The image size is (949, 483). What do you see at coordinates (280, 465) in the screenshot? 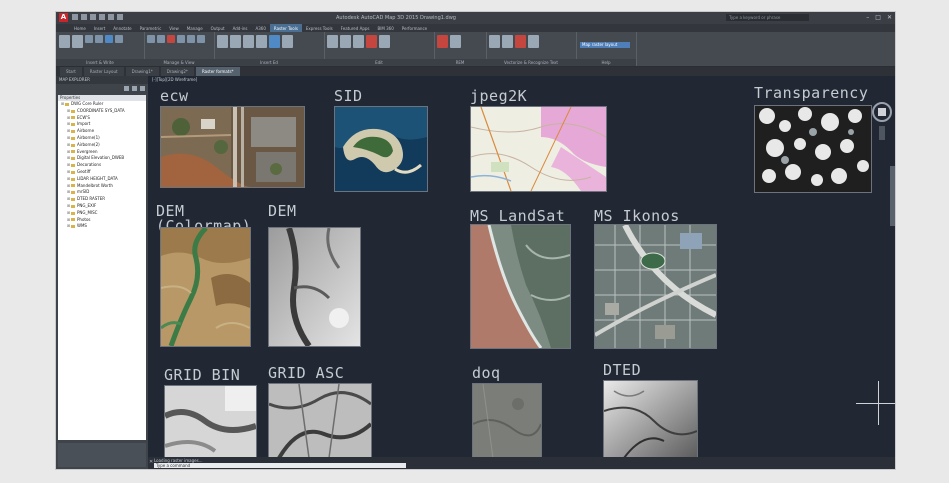
I see `command-input: Type a command` at bounding box center [280, 465].